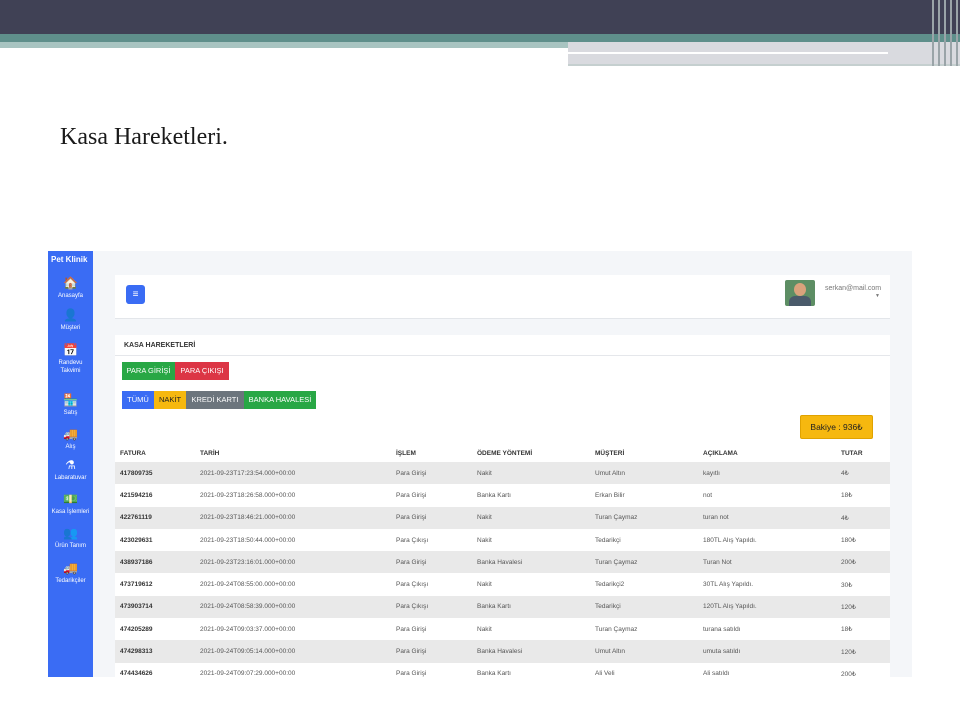 The image size is (960, 720). I want to click on filter-all-button: TÜMÜ, so click(138, 400).